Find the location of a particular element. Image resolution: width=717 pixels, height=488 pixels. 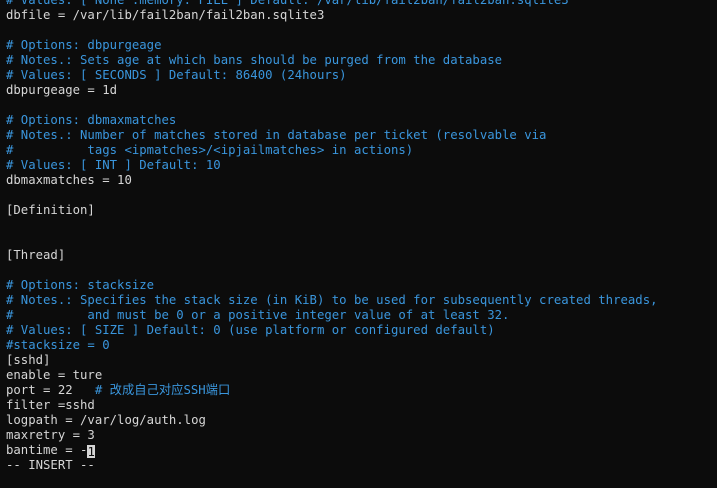

line-text: logpath = /var/log/auth.log is located at coordinates (106, 420).